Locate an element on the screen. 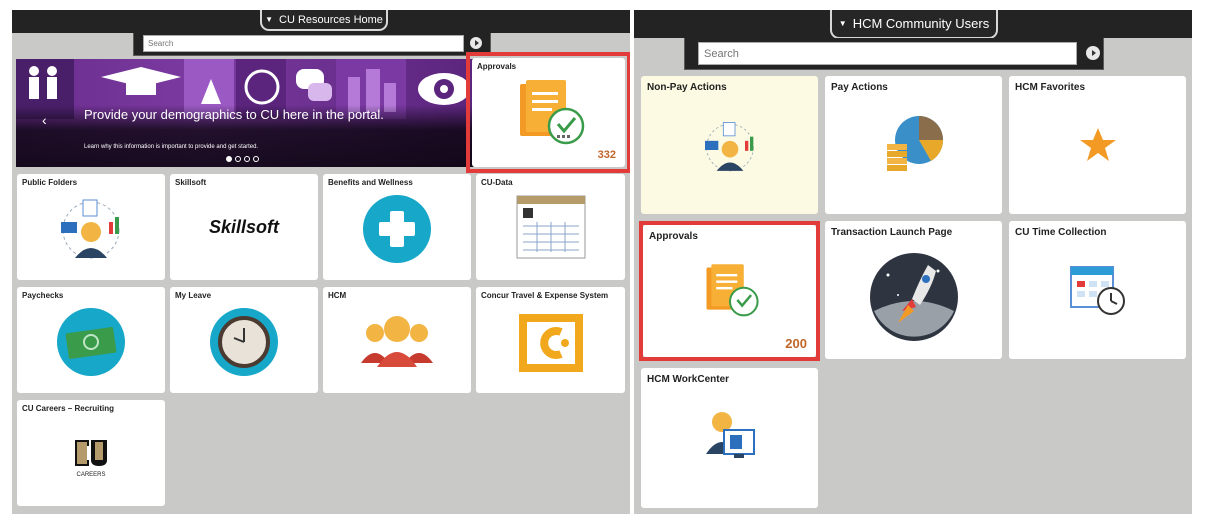  person-computer-icon is located at coordinates (729, 438).